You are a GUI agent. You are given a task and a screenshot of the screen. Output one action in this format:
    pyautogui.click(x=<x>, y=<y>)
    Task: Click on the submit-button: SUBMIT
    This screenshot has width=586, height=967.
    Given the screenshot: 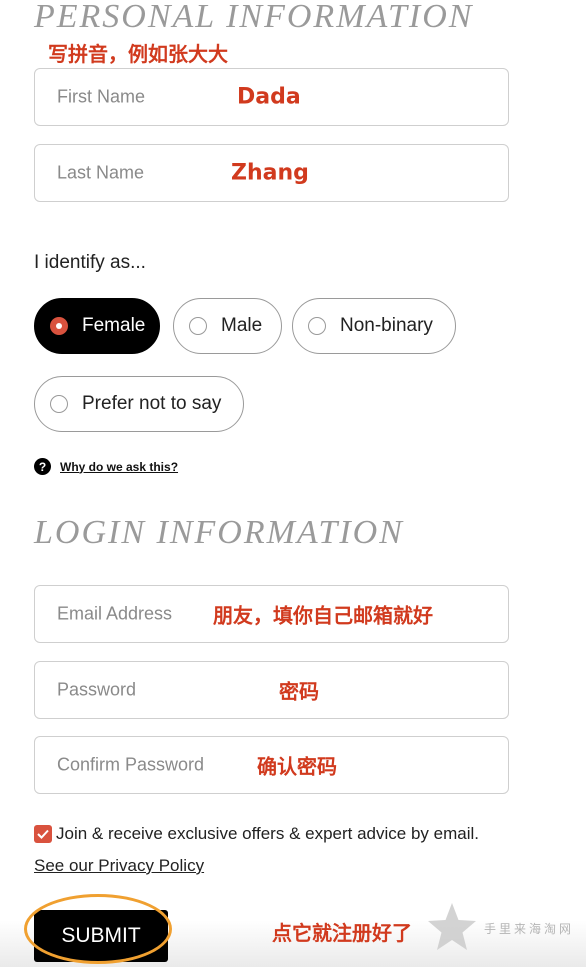 What is the action you would take?
    pyautogui.click(x=101, y=936)
    